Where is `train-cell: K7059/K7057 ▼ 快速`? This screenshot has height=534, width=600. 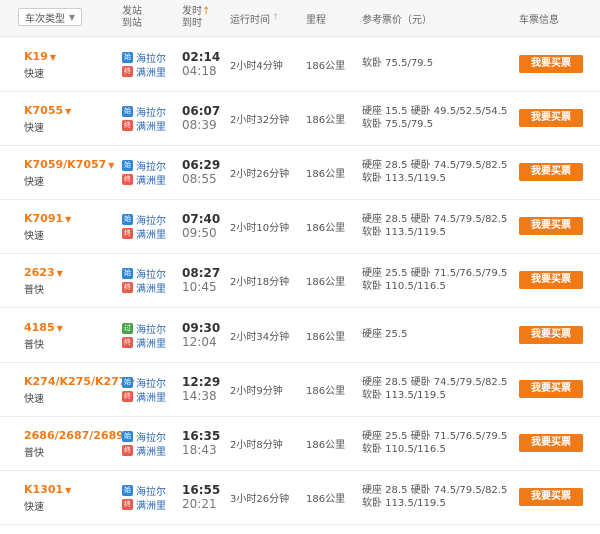 train-cell: K7059/K7057 ▼ 快速 is located at coordinates (69, 173).